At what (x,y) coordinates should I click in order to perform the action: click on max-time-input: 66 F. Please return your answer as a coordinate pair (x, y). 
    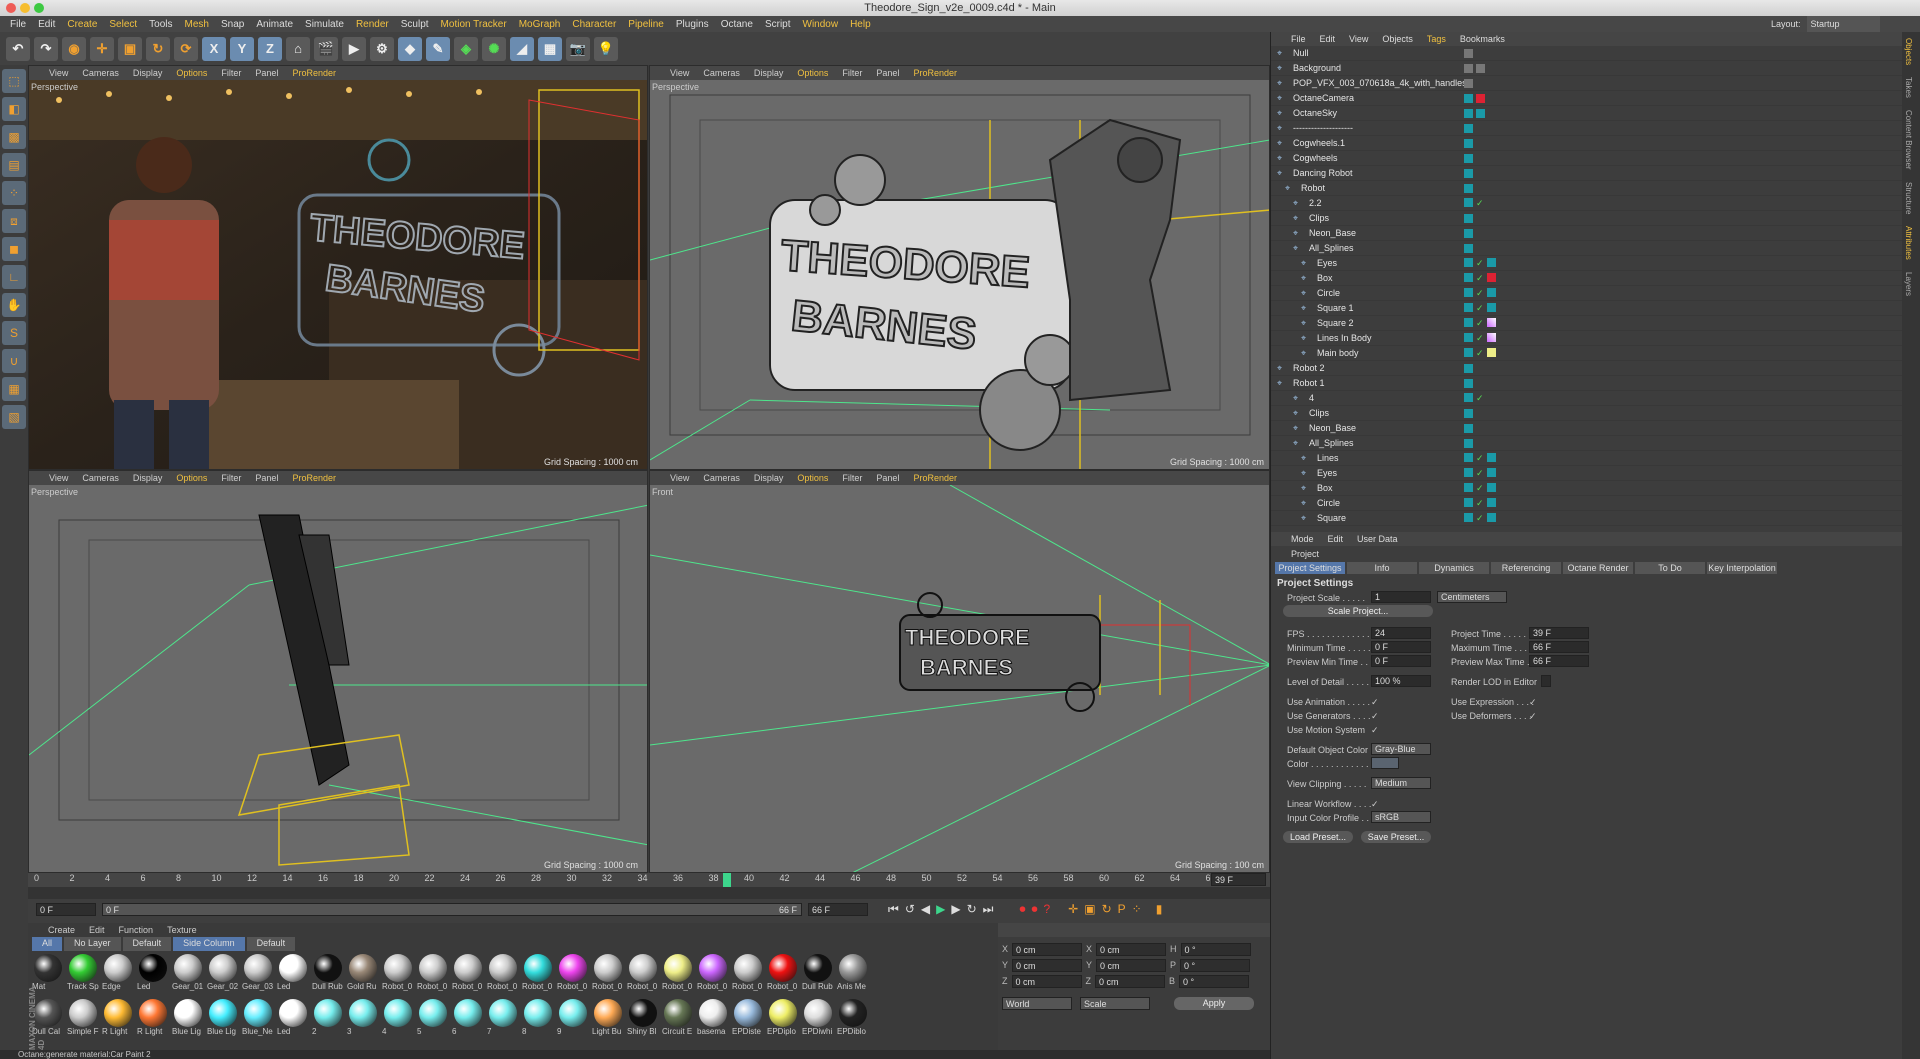
    Looking at the image, I should click on (1559, 647).